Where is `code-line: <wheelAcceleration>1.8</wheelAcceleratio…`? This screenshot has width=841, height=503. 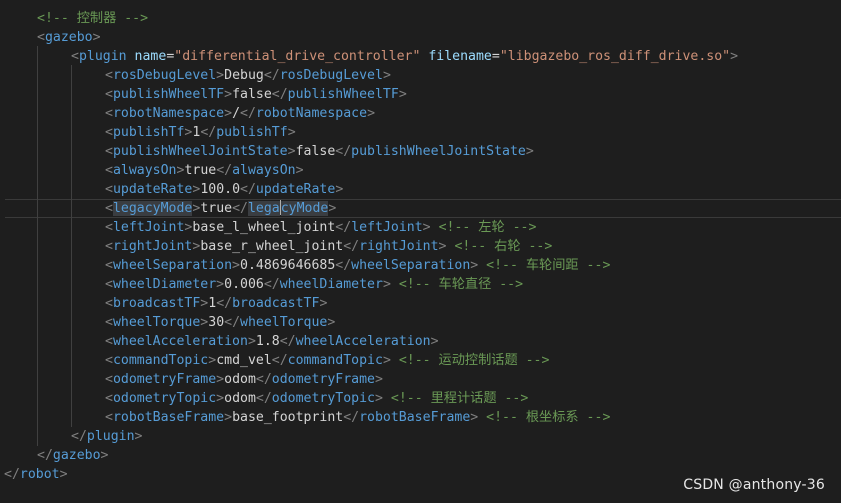 code-line: <wheelAcceleration>1.8</wheelAcceleratio… is located at coordinates (272, 341).